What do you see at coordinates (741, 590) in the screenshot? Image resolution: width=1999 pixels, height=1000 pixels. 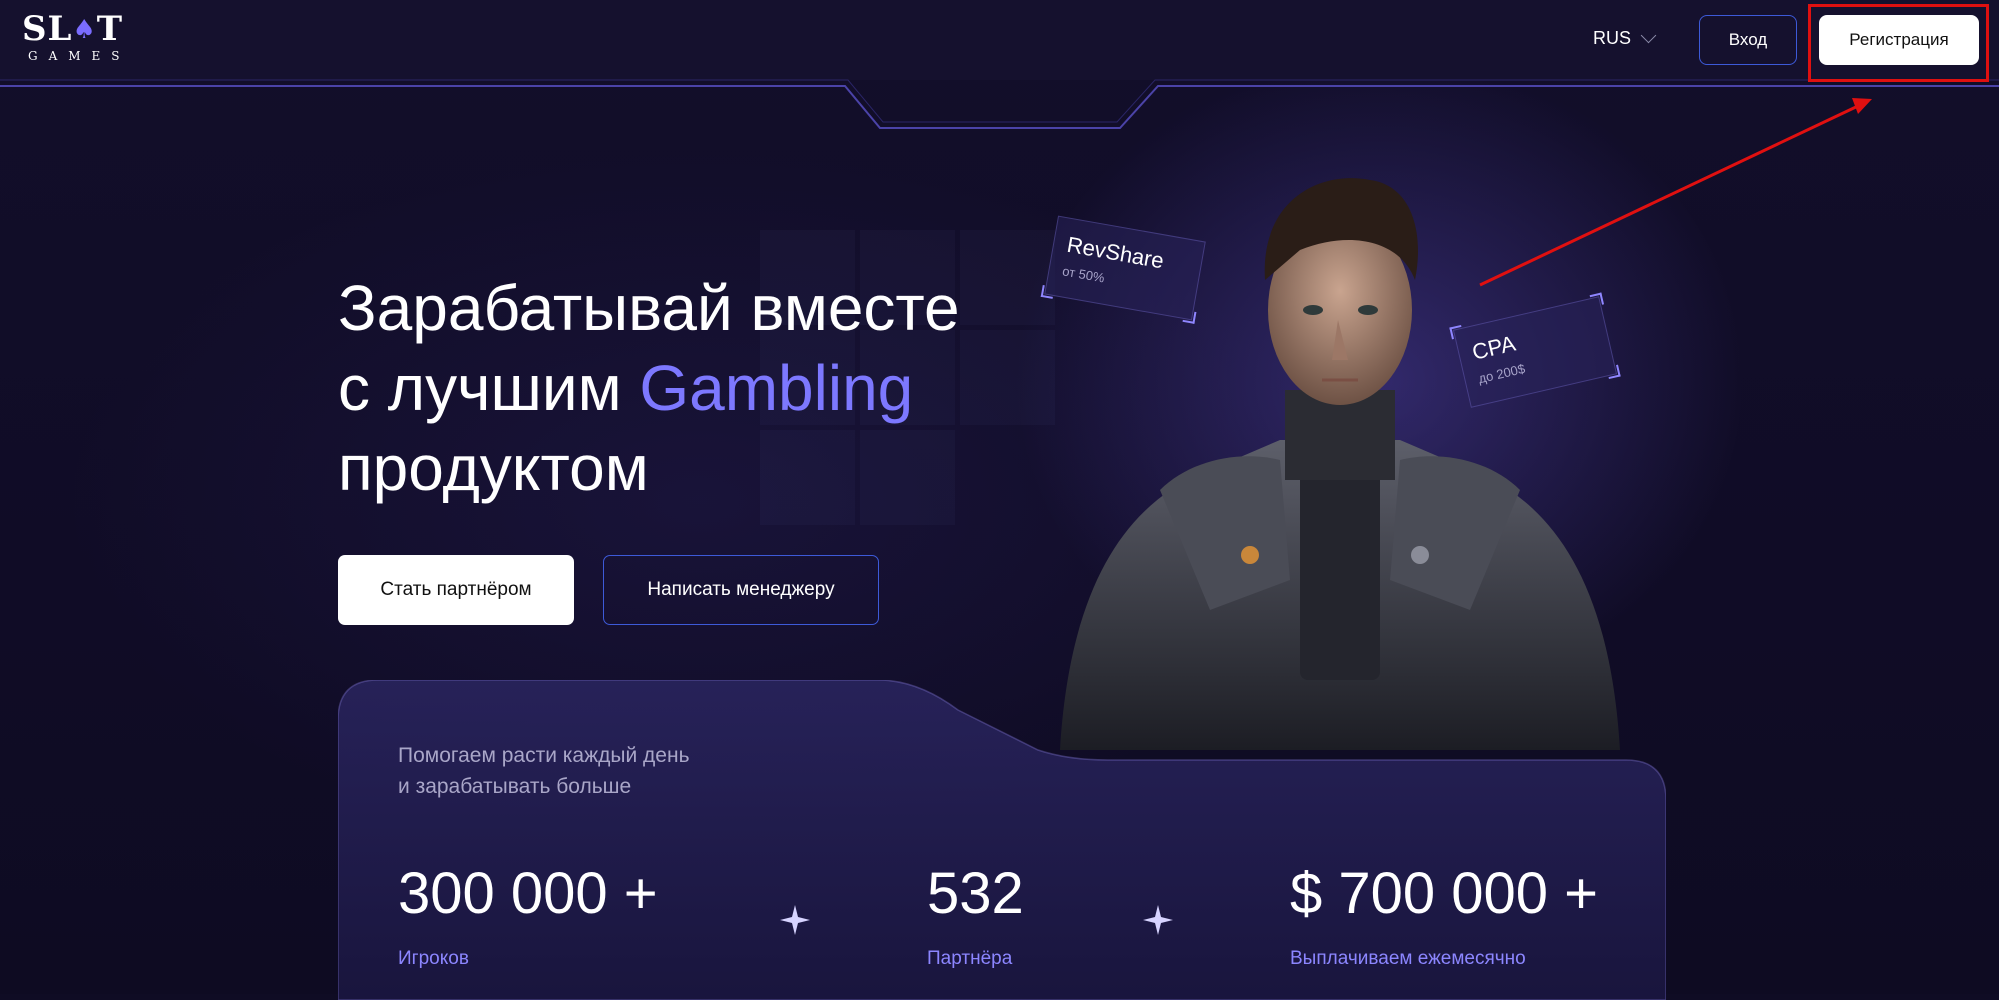 I see `write-manager-button: Написать менеджеру` at bounding box center [741, 590].